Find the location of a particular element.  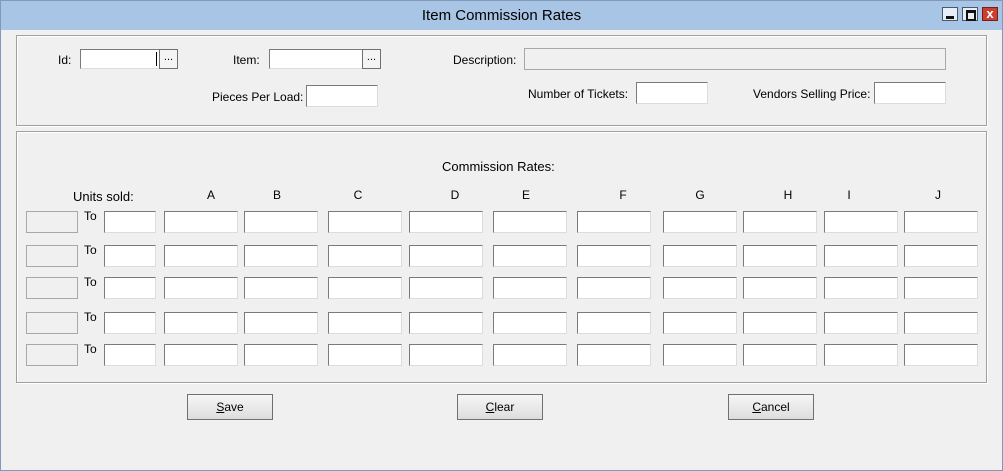

maximize-icon is located at coordinates (971, 15).